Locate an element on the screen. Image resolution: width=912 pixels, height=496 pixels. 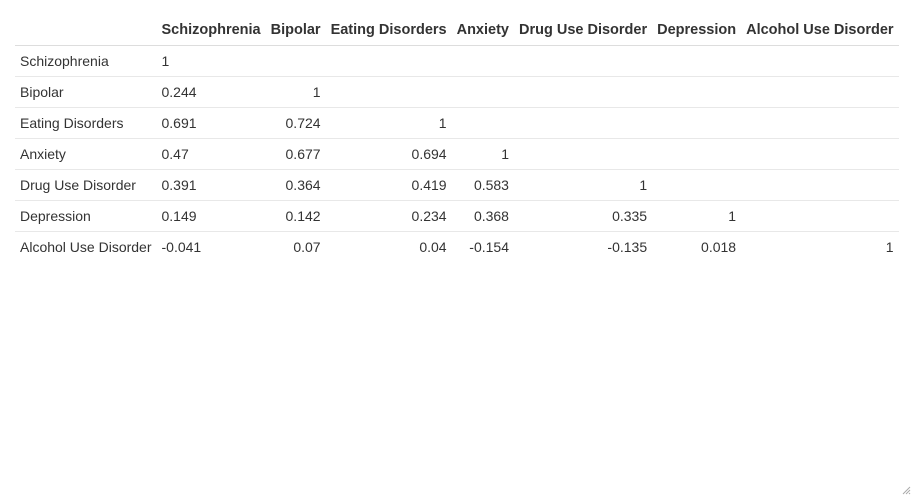
row-label: Anxiety is located at coordinates (86, 154).